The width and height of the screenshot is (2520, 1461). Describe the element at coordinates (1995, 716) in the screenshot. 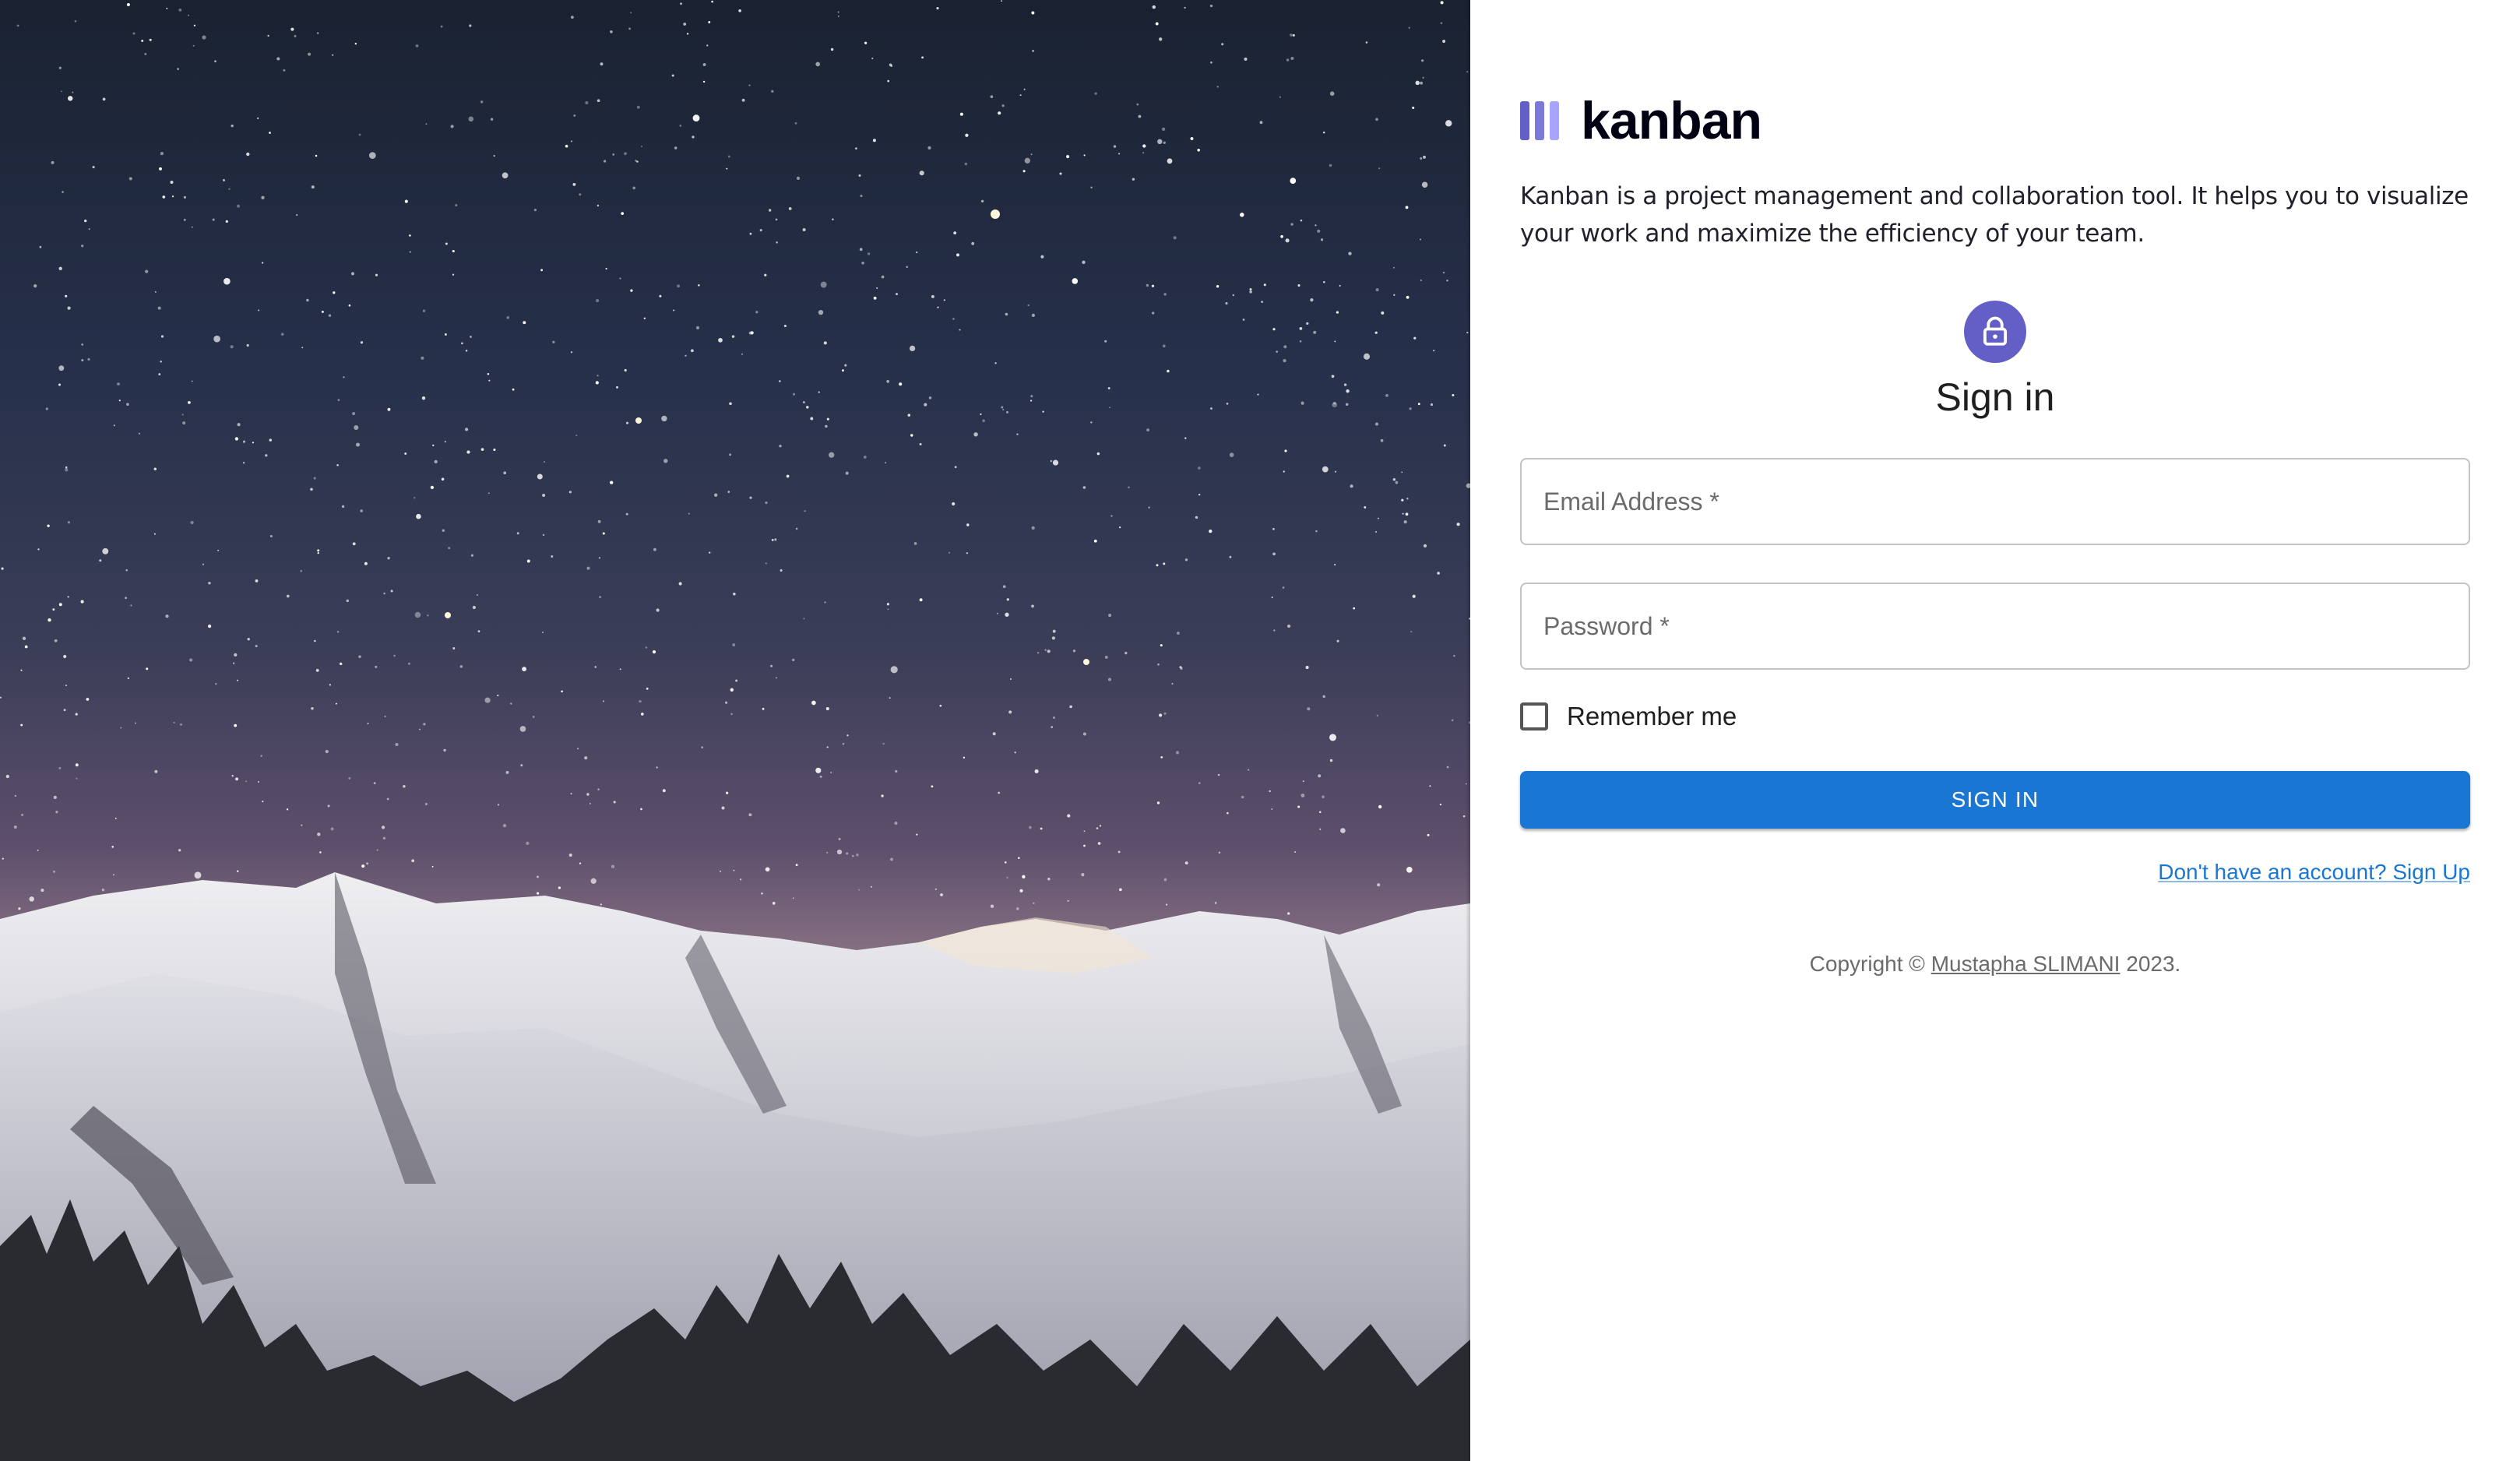

I see `remember-me: Remember me` at that location.